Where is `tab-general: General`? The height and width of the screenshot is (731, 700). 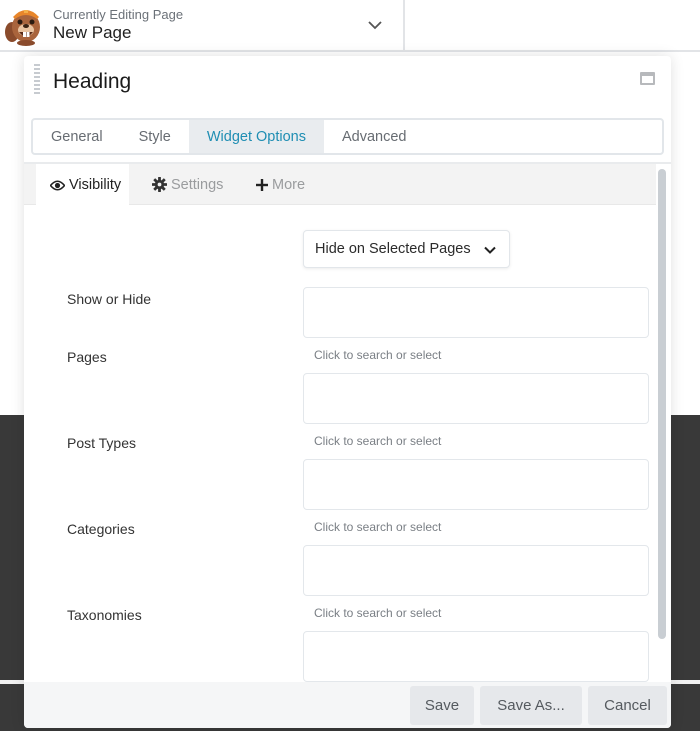
tab-general: General is located at coordinates (77, 136).